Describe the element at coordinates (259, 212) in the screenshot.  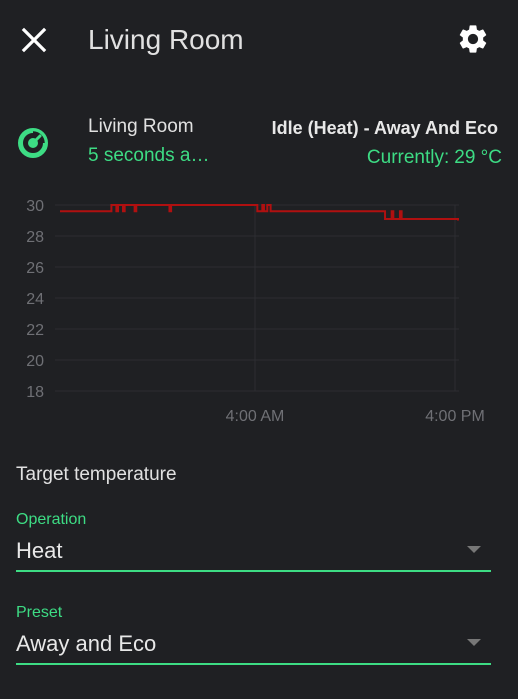
I see `chart-series-line` at that location.